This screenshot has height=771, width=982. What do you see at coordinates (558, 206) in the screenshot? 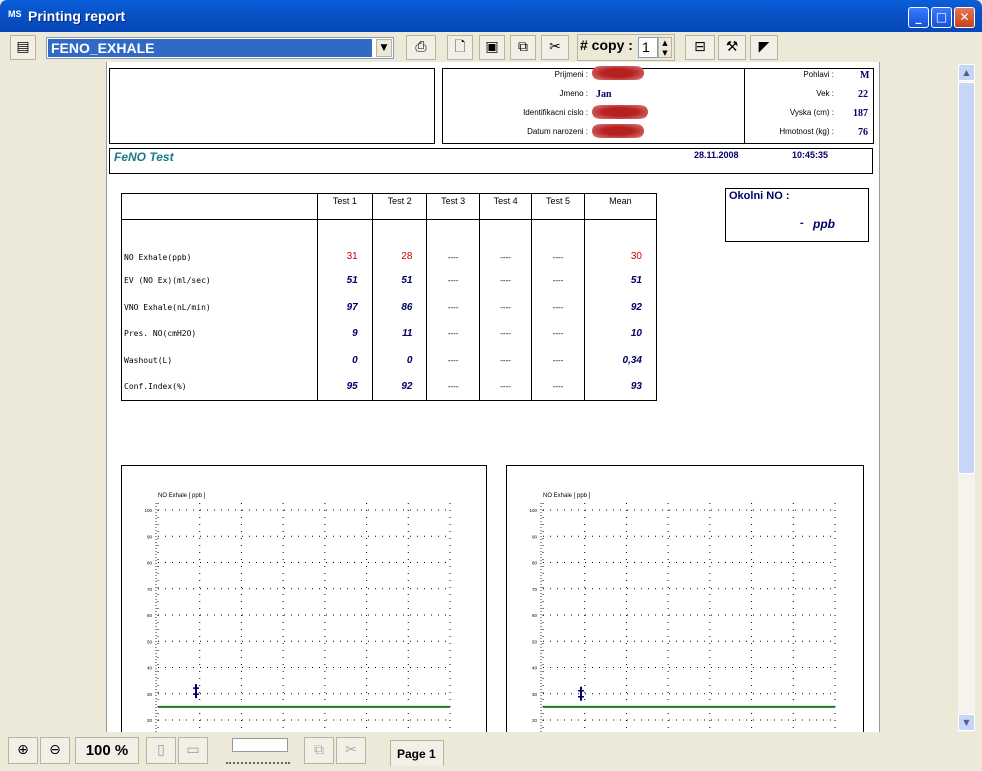
I see `table-header: Test 5` at bounding box center [558, 206].